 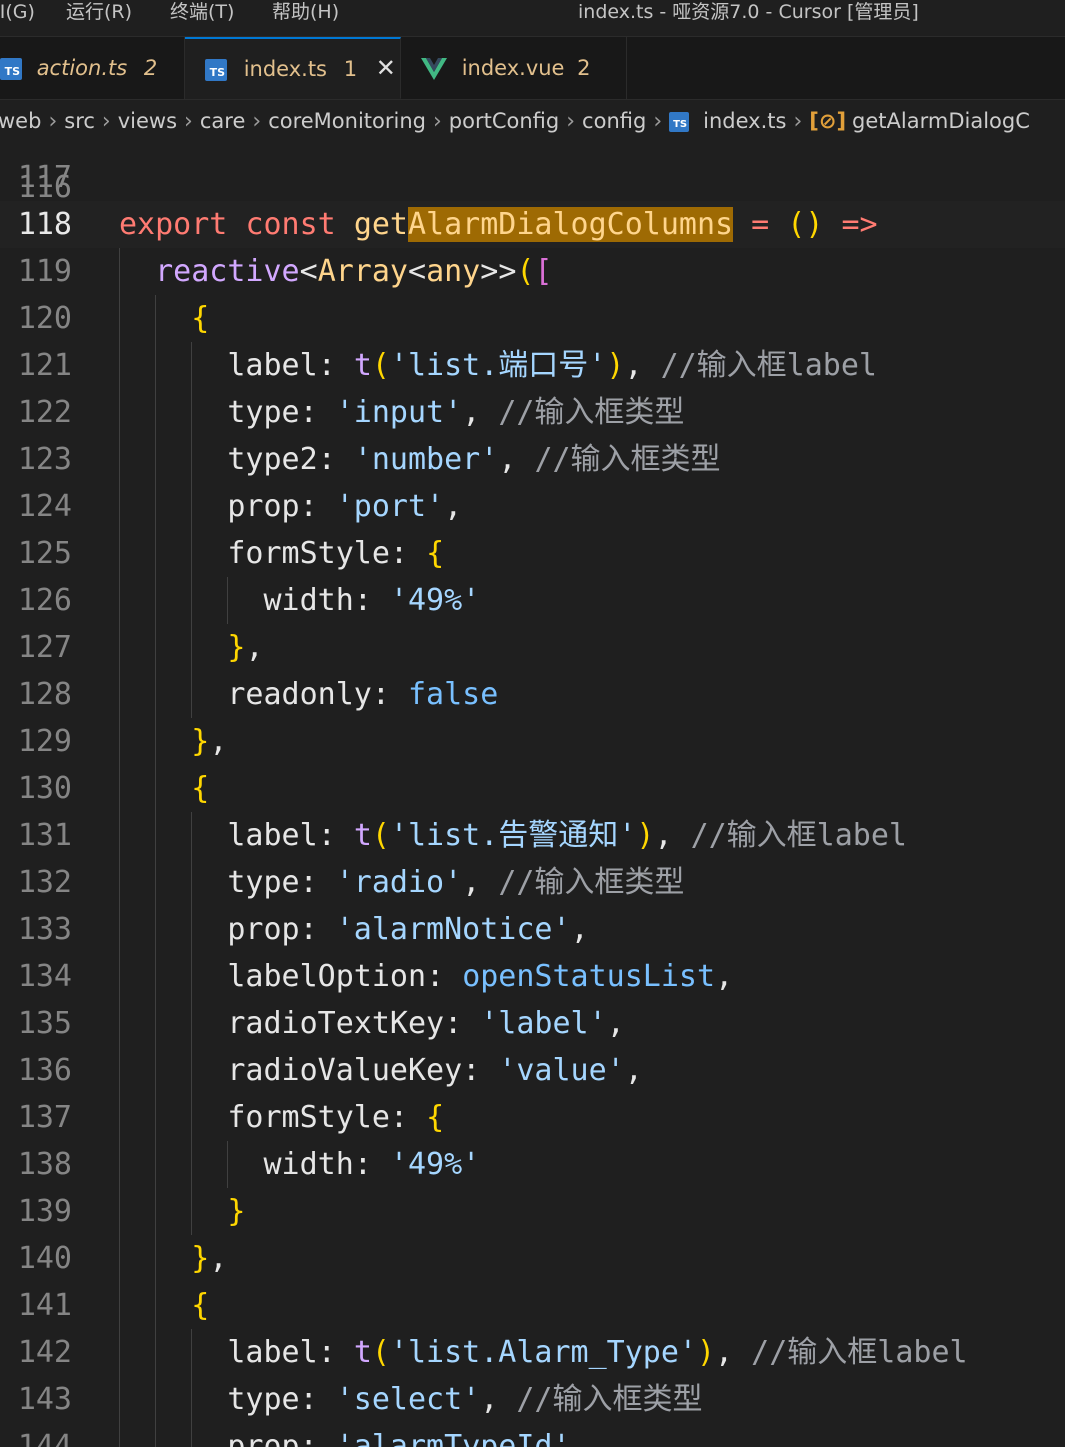 What do you see at coordinates (408, 929) in the screenshot?
I see `code-text: prop: 'alarmNotice',` at bounding box center [408, 929].